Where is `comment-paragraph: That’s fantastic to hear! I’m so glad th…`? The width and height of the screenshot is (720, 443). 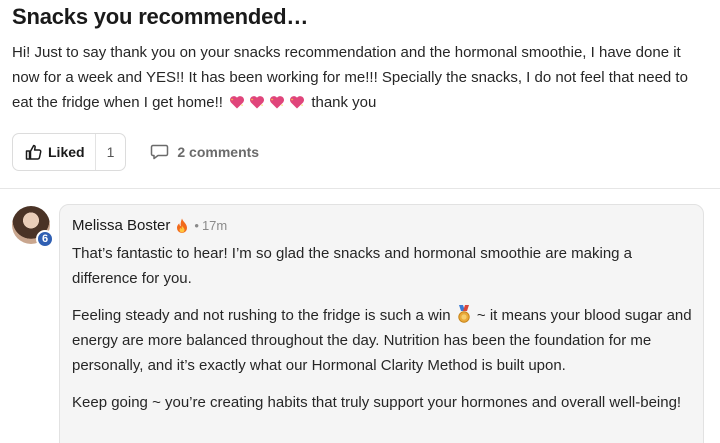 comment-paragraph: That’s fantastic to hear! I’m so glad th… is located at coordinates (352, 266).